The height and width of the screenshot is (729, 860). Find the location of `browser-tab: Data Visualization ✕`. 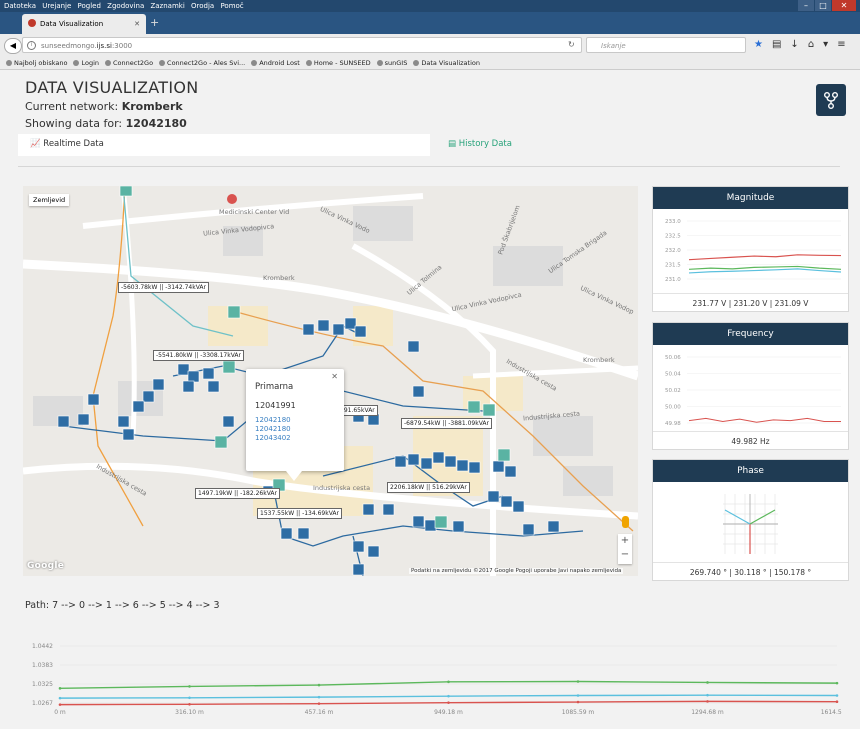

browser-tab: Data Visualization ✕ is located at coordinates (84, 24).